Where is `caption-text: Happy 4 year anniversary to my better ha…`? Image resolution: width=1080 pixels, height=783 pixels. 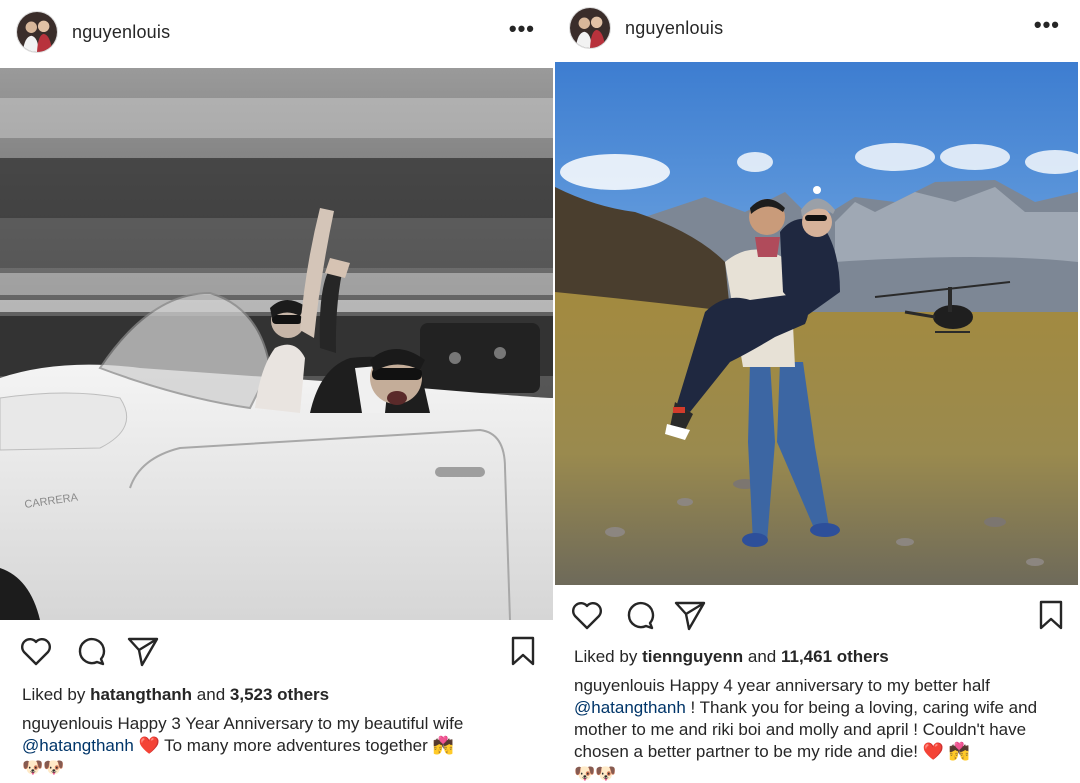 caption-text: Happy 4 year anniversary to my better ha… is located at coordinates (829, 685).